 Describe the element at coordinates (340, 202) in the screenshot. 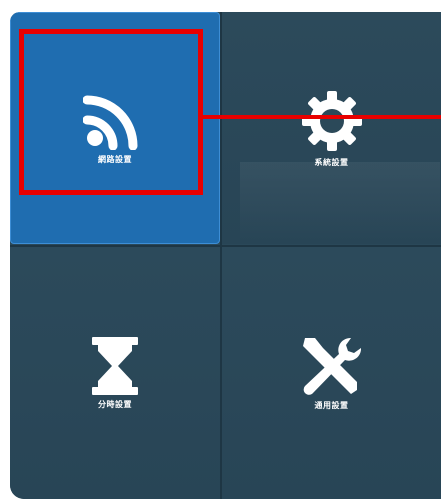

I see `screen-glare` at that location.